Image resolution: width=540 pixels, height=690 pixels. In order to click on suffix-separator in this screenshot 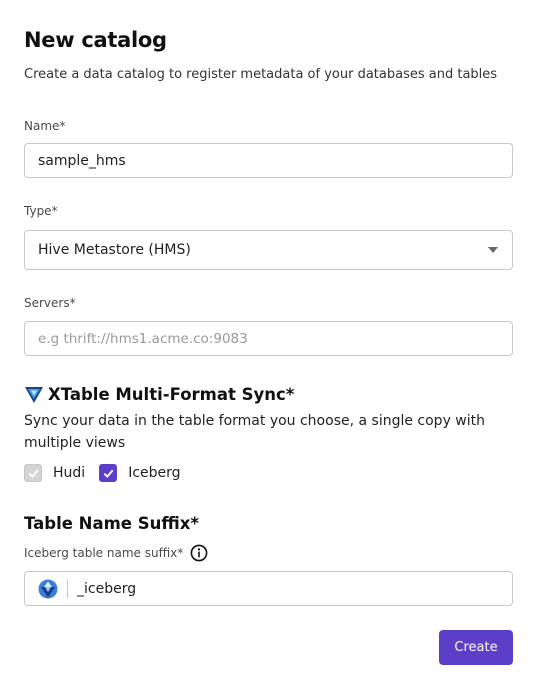, I will do `click(67, 588)`.